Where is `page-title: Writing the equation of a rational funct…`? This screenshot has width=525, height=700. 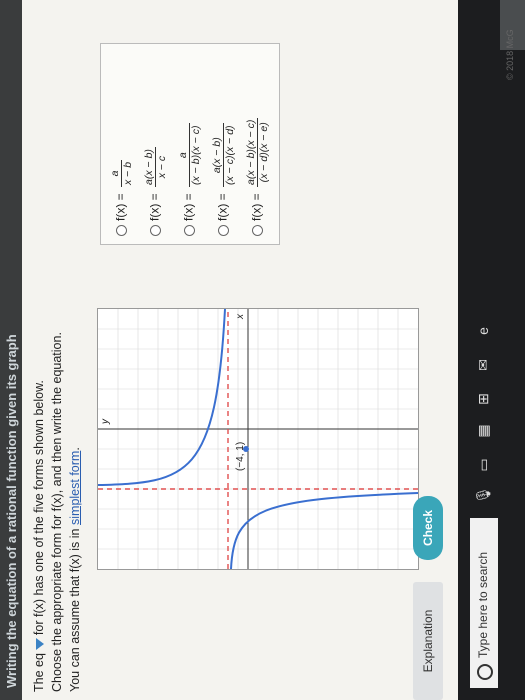
page-title: Writing the equation of a rational funct… is located at coordinates (11, 511).